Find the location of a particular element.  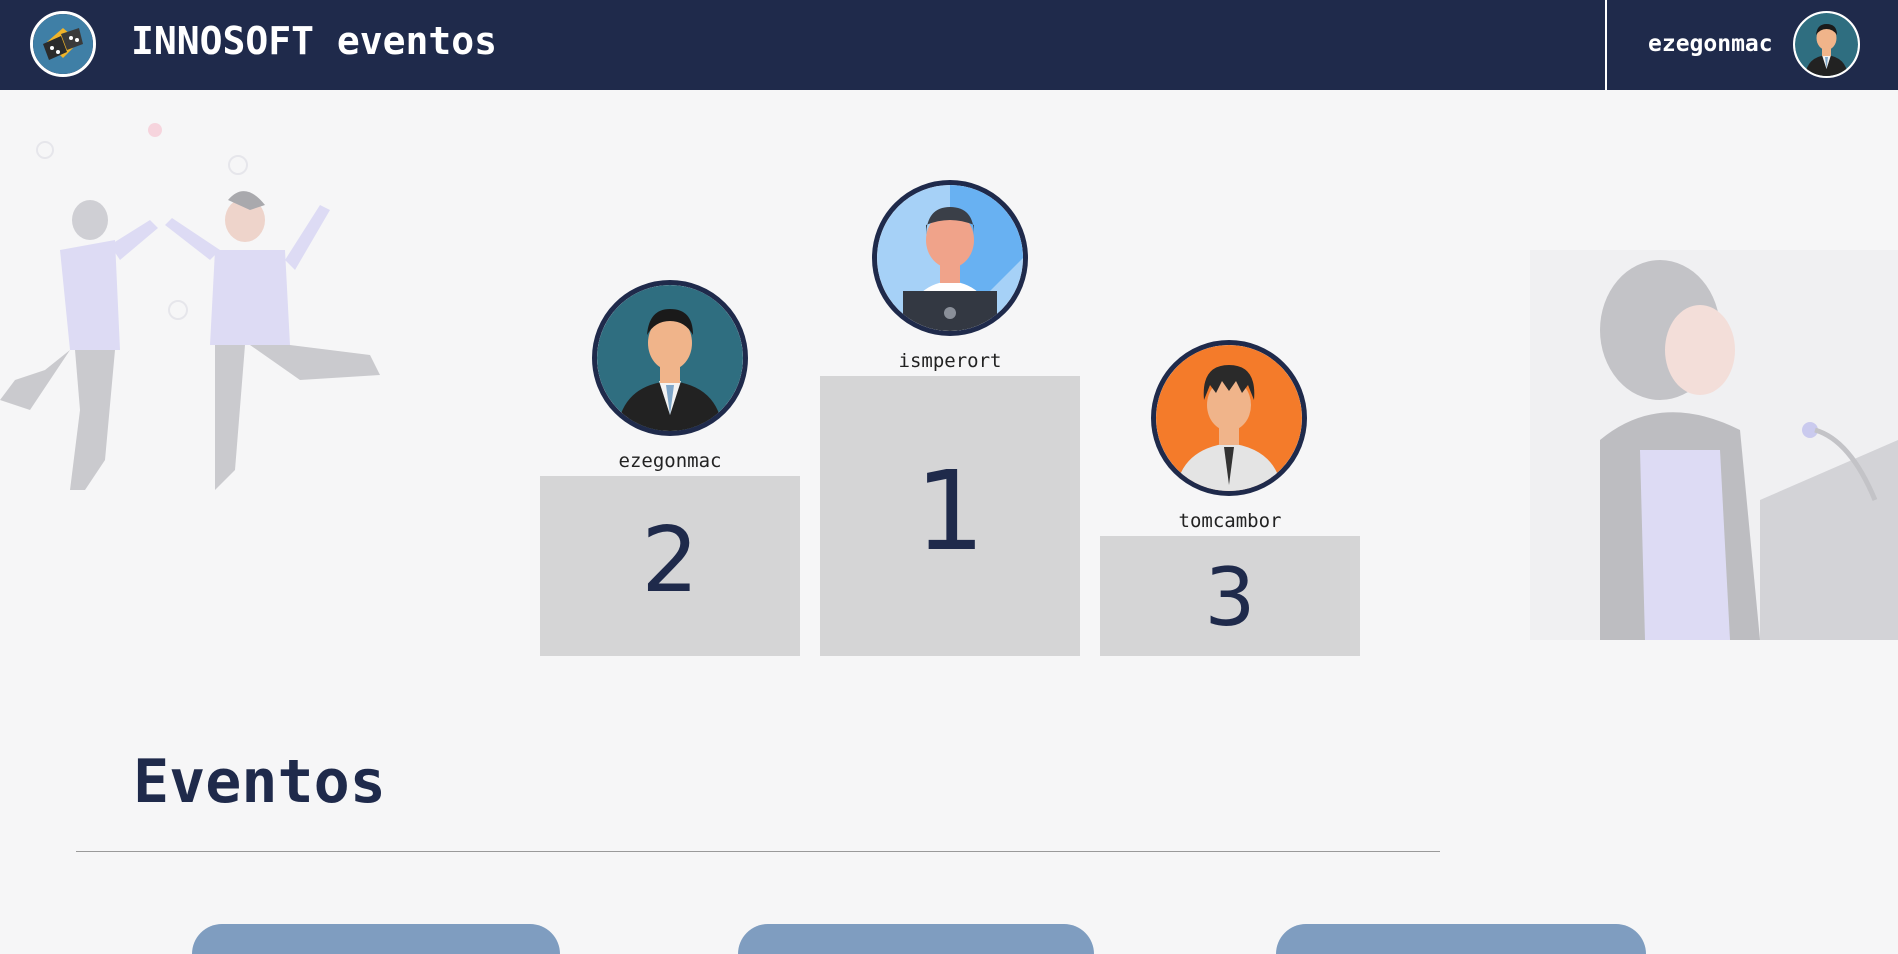

podium-second-block: 2 is located at coordinates (670, 566).